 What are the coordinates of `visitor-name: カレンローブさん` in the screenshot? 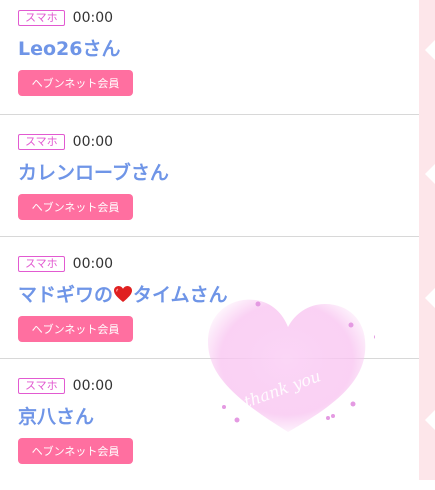 It's located at (93, 171).